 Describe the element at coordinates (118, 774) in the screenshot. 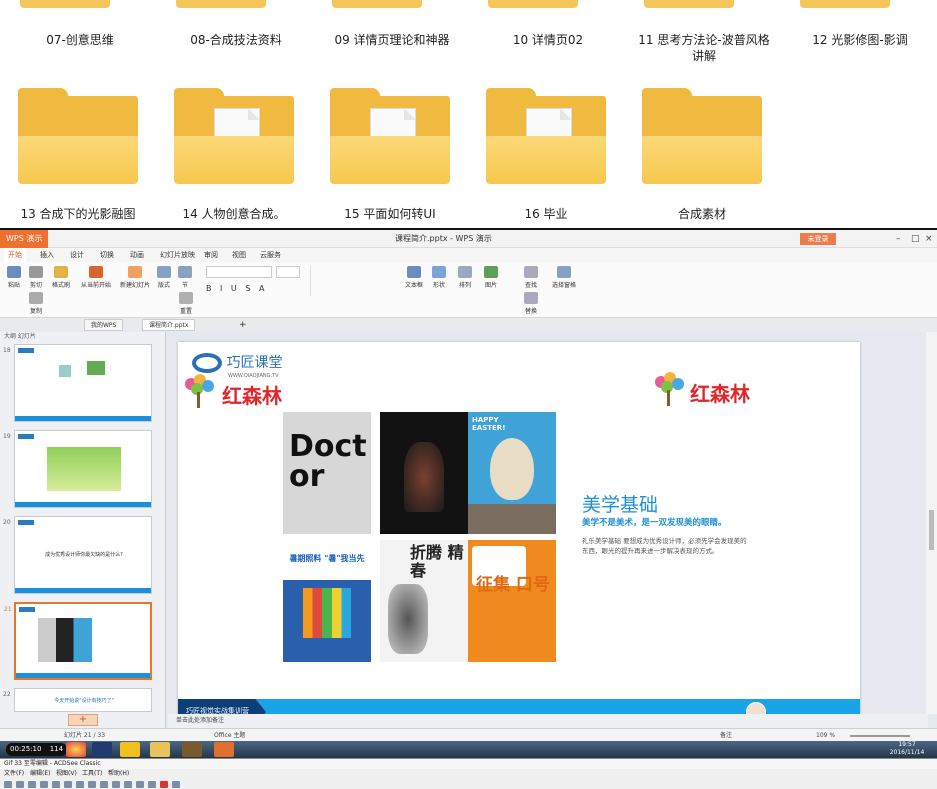

I see `menu-help: 帮助(H)` at that location.